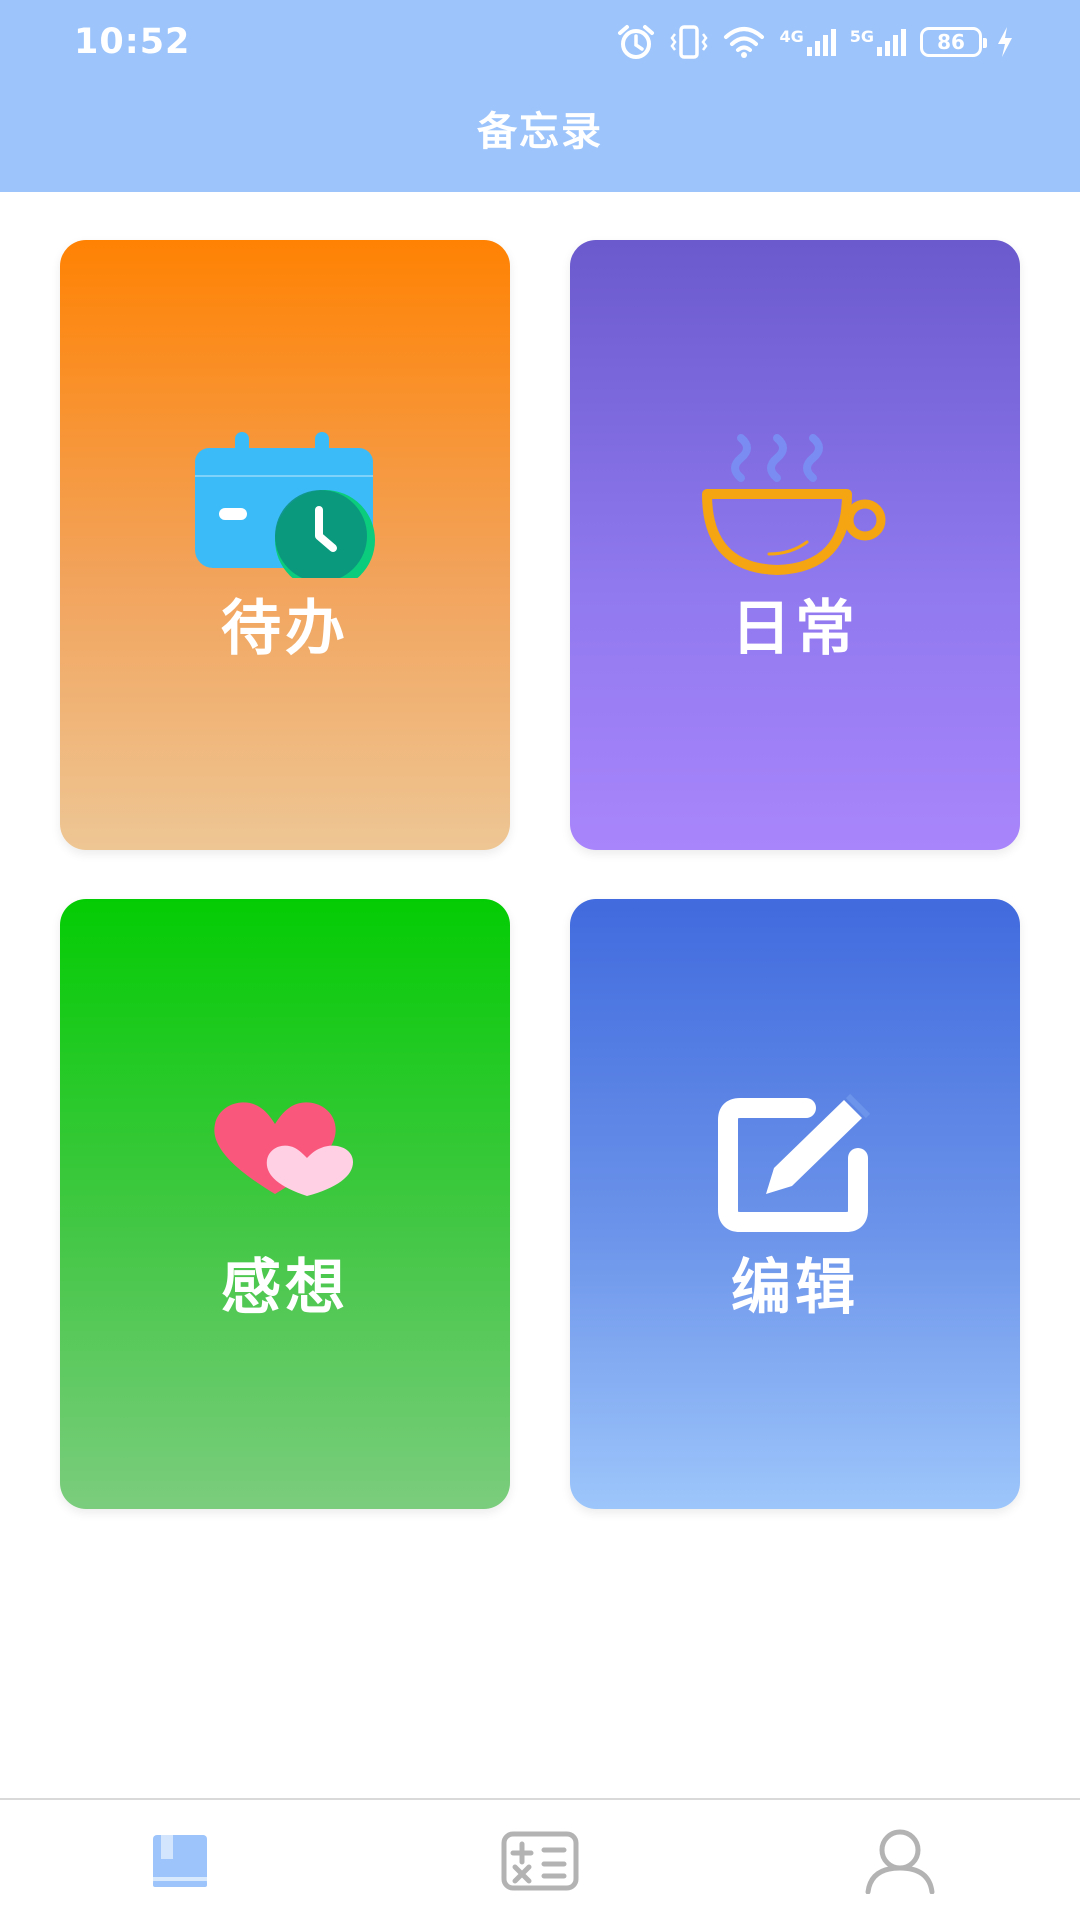  I want to click on book-icon, so click(180, 1861).